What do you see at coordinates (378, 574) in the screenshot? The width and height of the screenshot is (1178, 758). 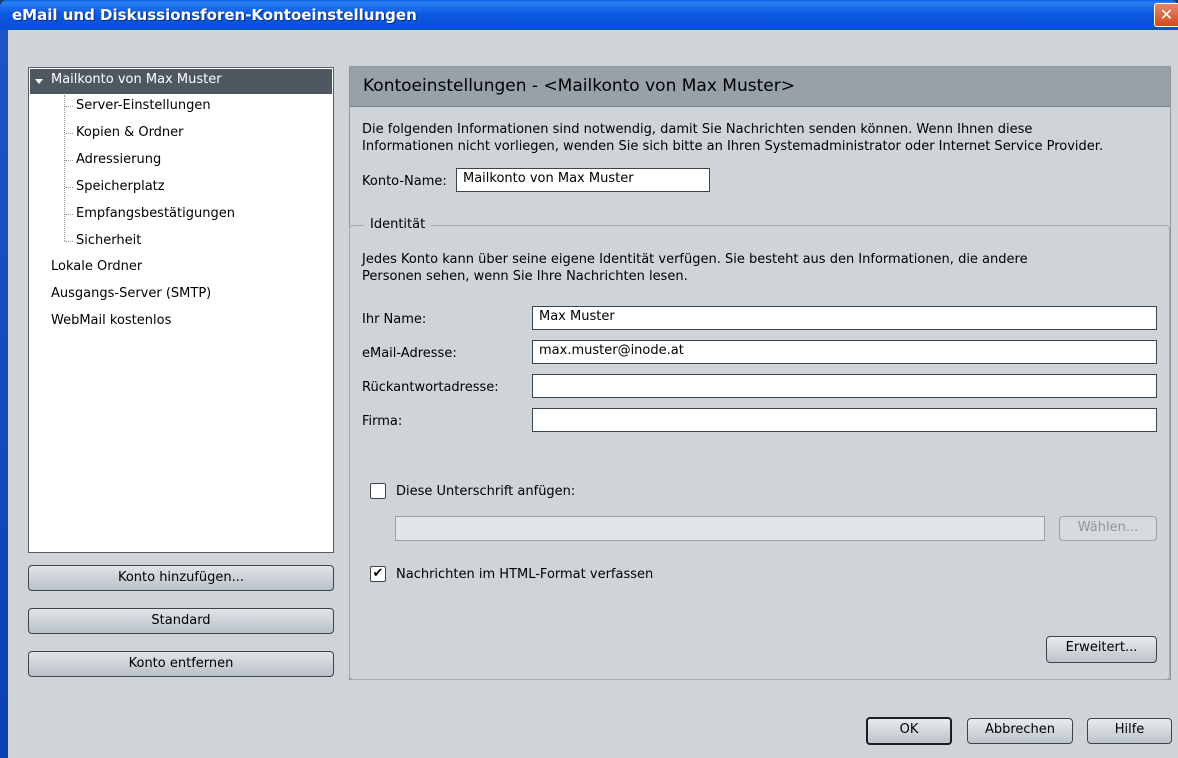 I see `html-compose-checkbox: ✔` at bounding box center [378, 574].